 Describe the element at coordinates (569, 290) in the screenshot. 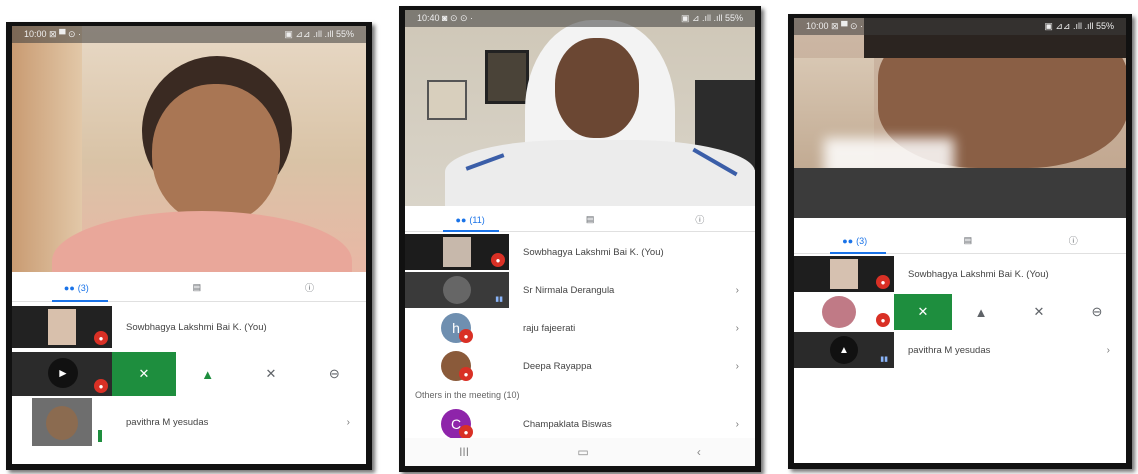

I see `participant-name: Sr Nirmala Derangula` at that location.